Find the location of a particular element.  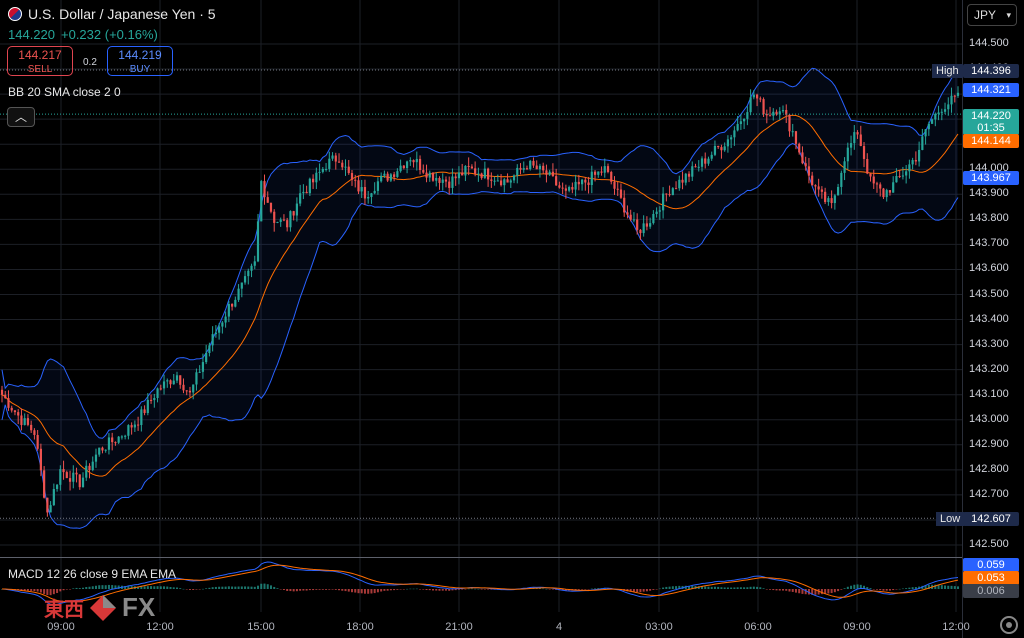

currency-selector: JPY ▾ is located at coordinates (992, 15).